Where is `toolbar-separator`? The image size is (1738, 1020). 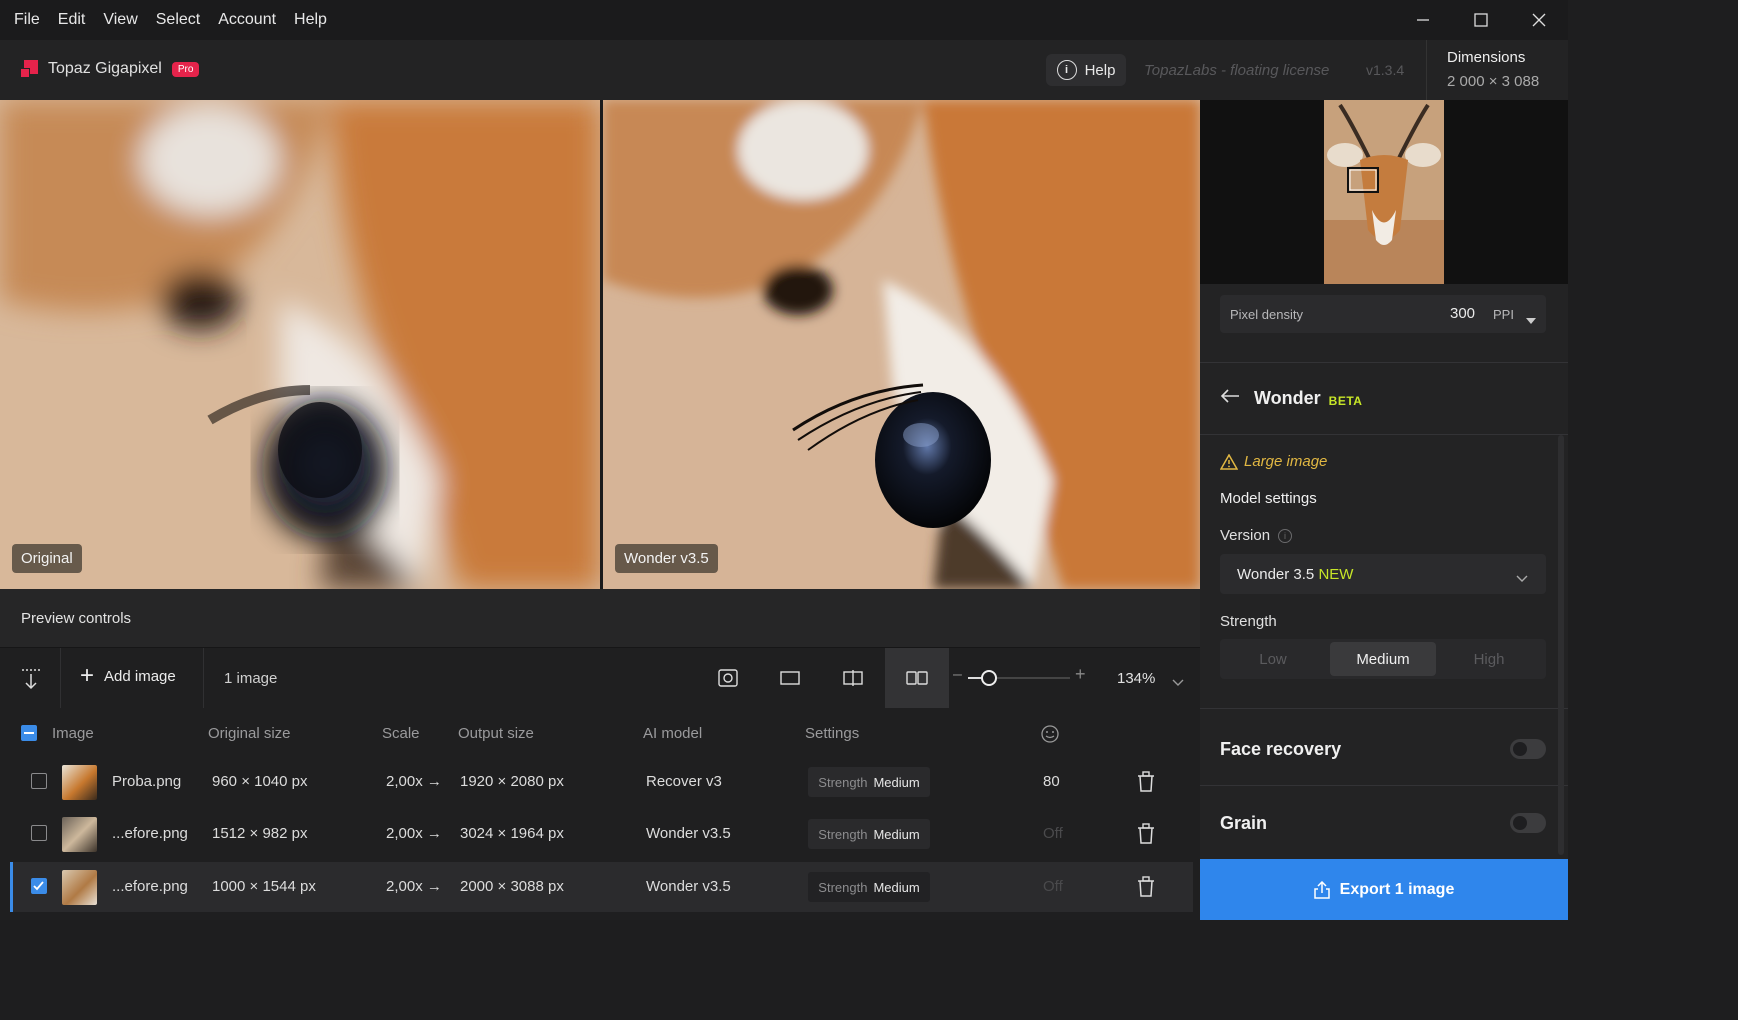
toolbar-separator is located at coordinates (60, 678).